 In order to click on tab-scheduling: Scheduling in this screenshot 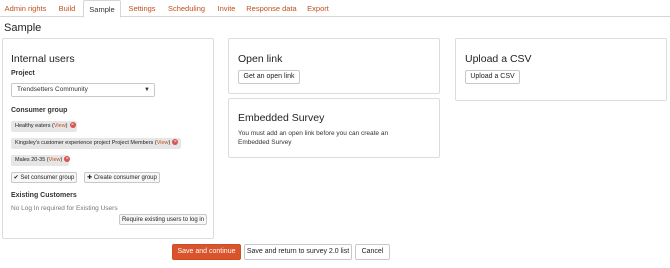, I will do `click(186, 8)`.